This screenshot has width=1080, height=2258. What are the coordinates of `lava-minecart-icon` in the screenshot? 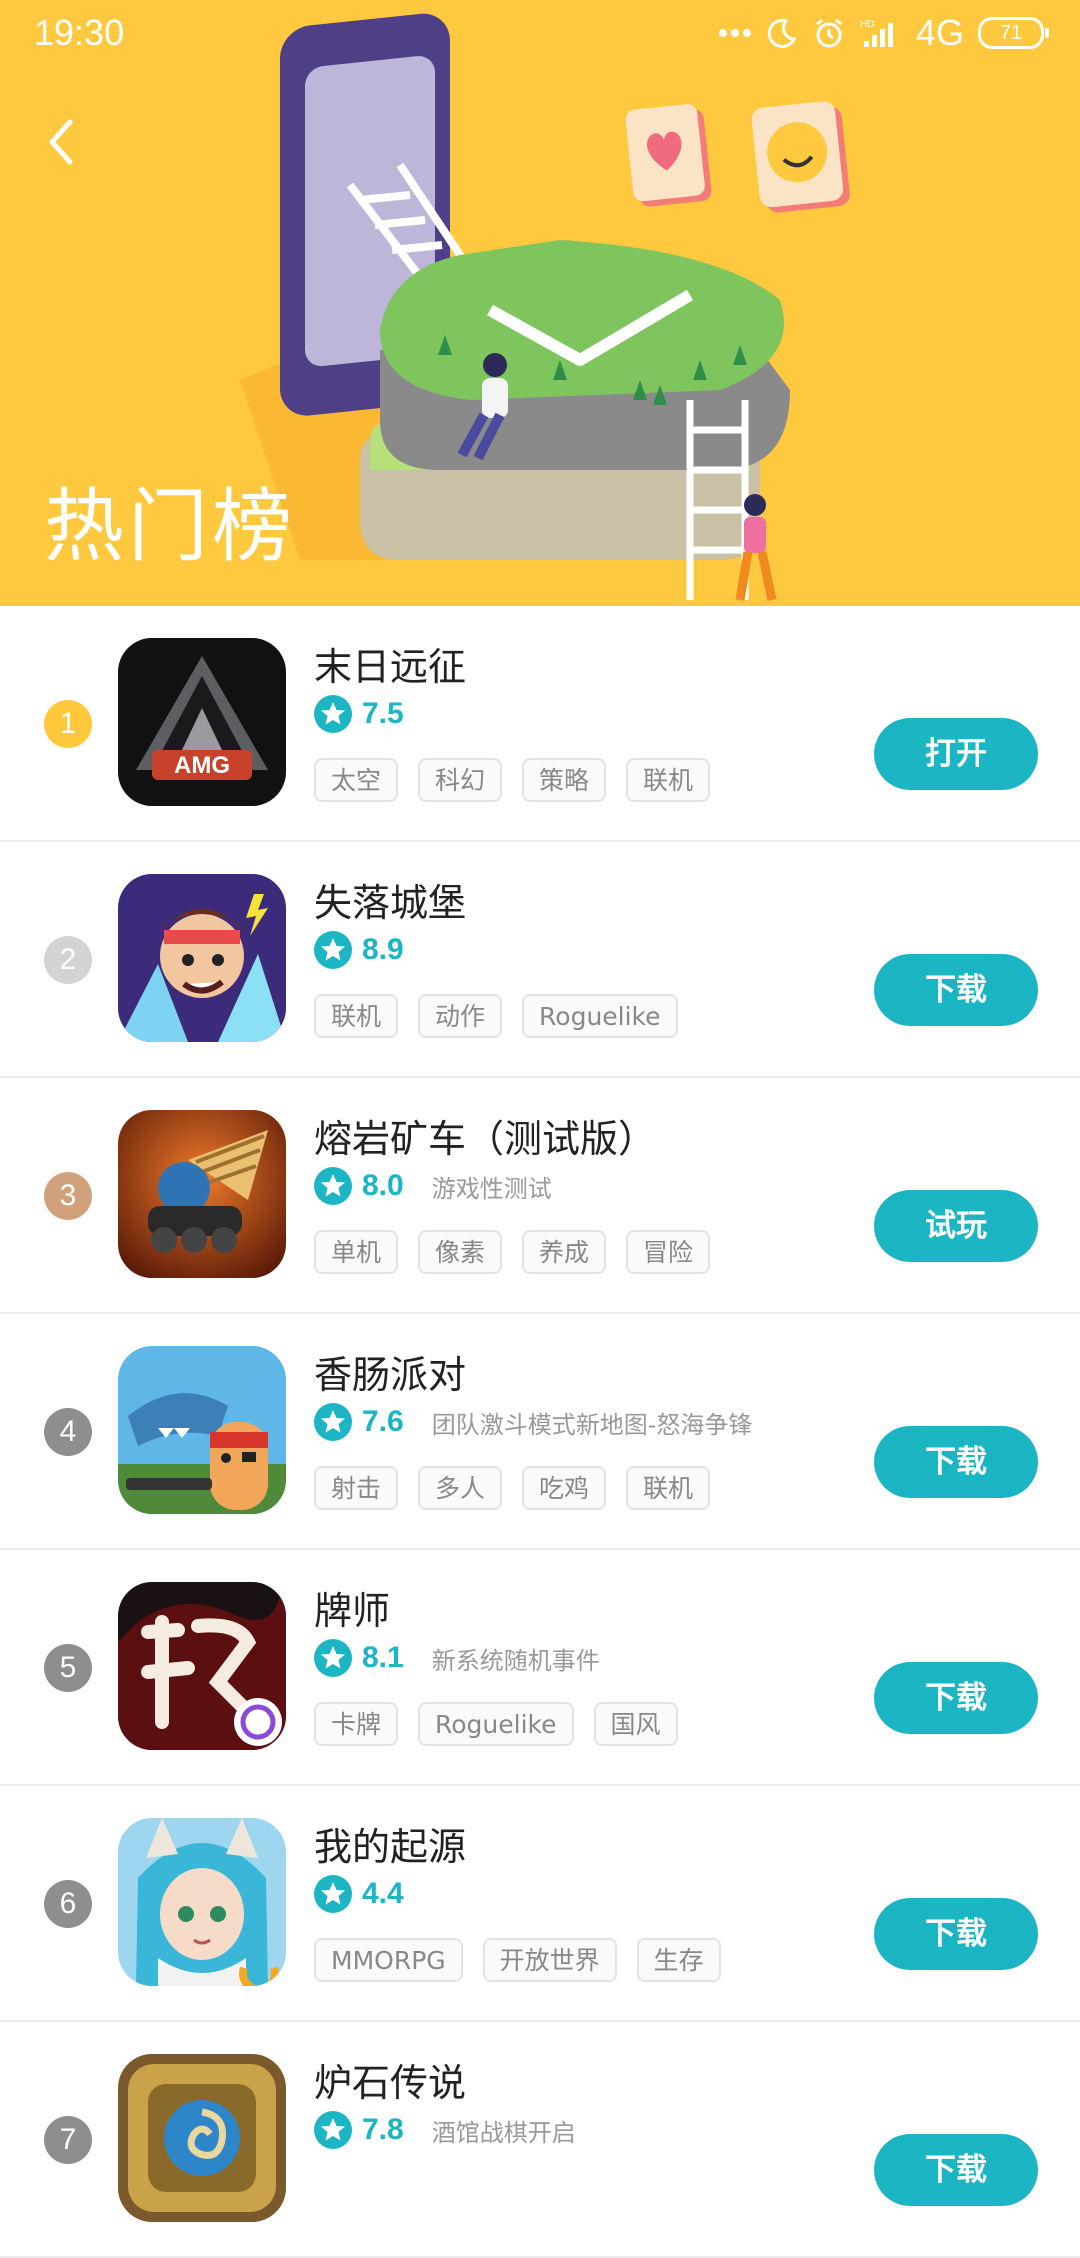 It's located at (202, 1194).